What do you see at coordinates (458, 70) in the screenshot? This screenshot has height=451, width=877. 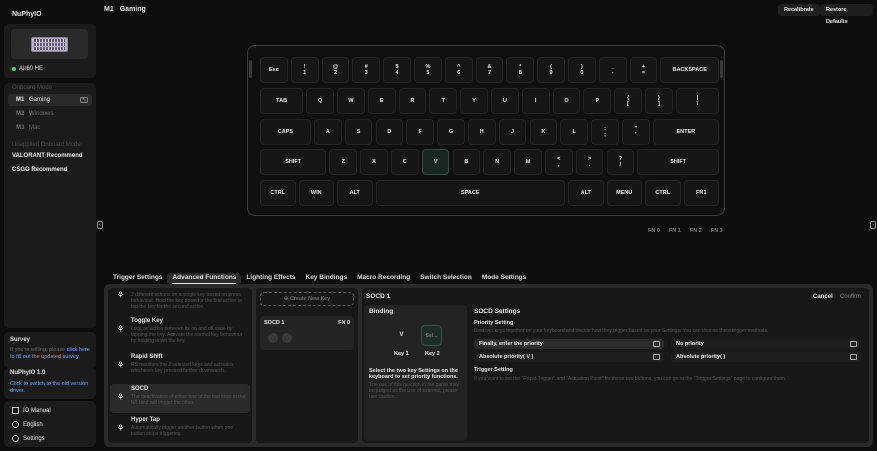 I see `key-0-6: ^ 6` at bounding box center [458, 70].